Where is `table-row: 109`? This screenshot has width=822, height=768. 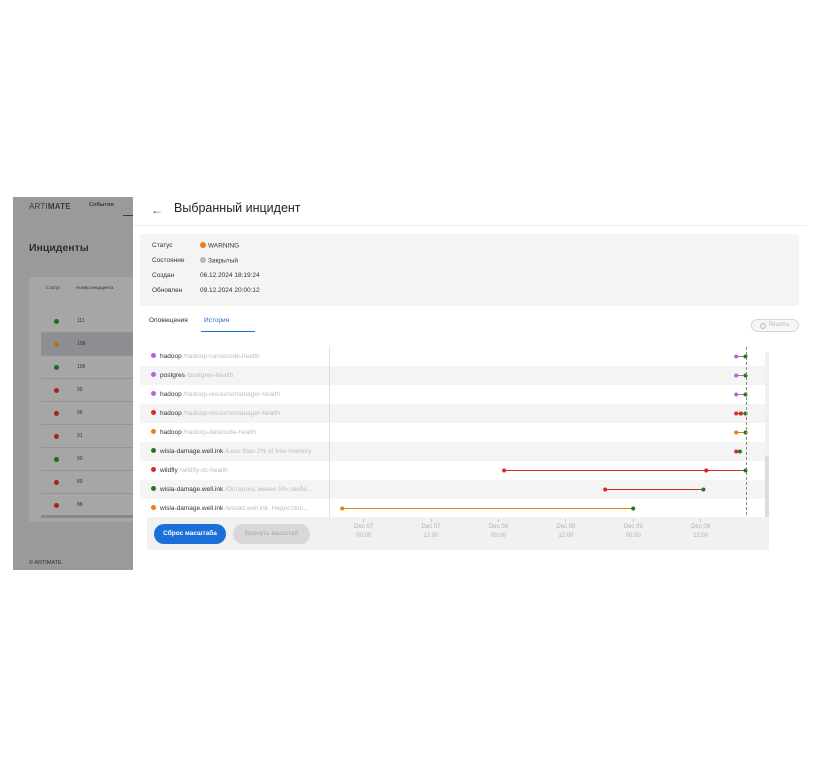 table-row: 109 is located at coordinates (87, 367).